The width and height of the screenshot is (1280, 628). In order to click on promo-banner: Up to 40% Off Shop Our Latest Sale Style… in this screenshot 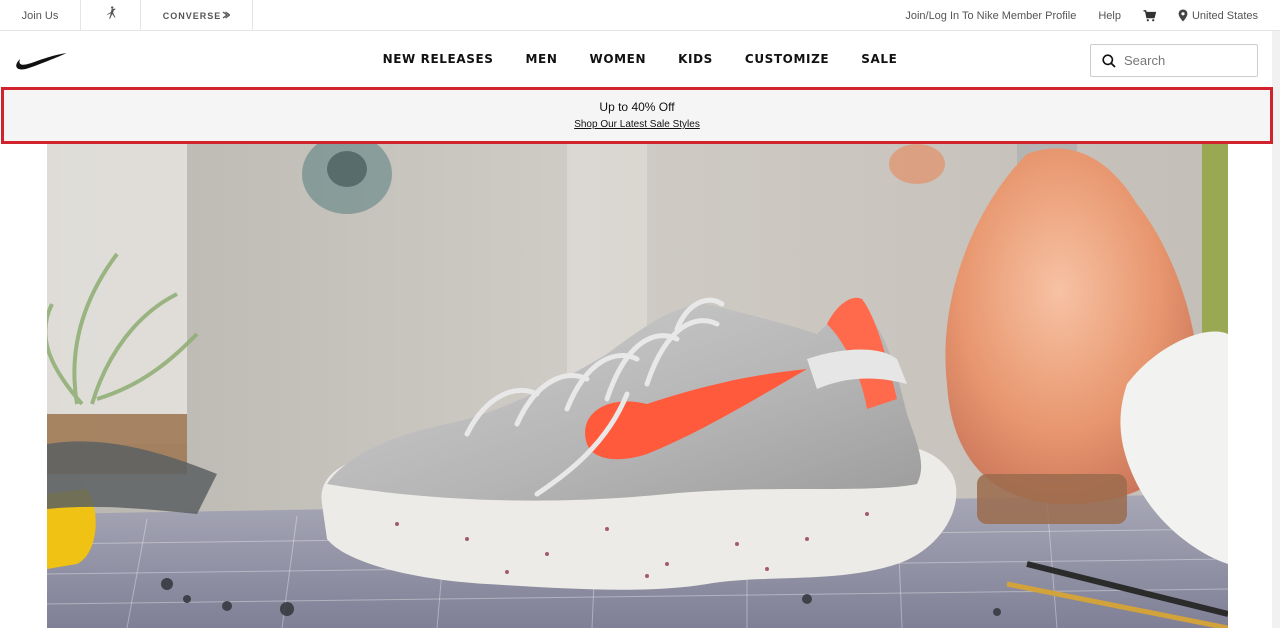, I will do `click(637, 115)`.